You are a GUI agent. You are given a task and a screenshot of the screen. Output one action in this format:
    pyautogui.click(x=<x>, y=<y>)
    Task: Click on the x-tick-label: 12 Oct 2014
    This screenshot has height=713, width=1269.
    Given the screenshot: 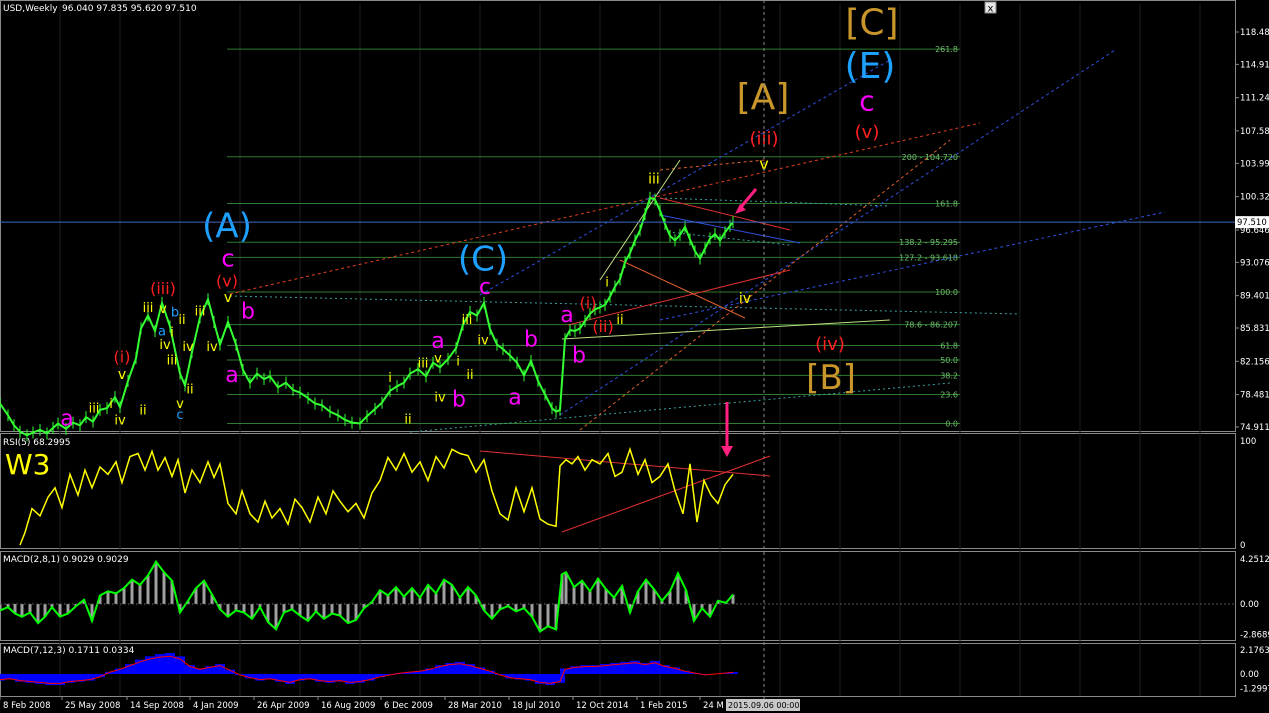 What is the action you would take?
    pyautogui.click(x=602, y=706)
    